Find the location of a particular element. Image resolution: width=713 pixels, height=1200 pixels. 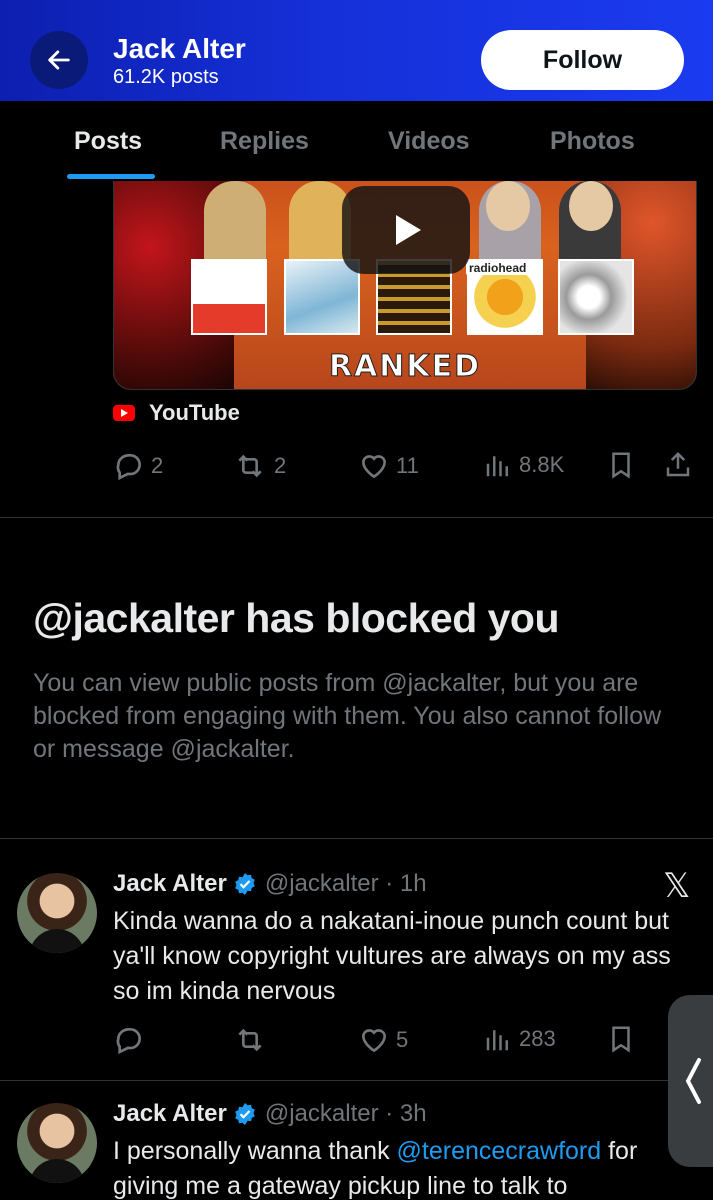

views-button: 8.8K is located at coordinates (523, 465).